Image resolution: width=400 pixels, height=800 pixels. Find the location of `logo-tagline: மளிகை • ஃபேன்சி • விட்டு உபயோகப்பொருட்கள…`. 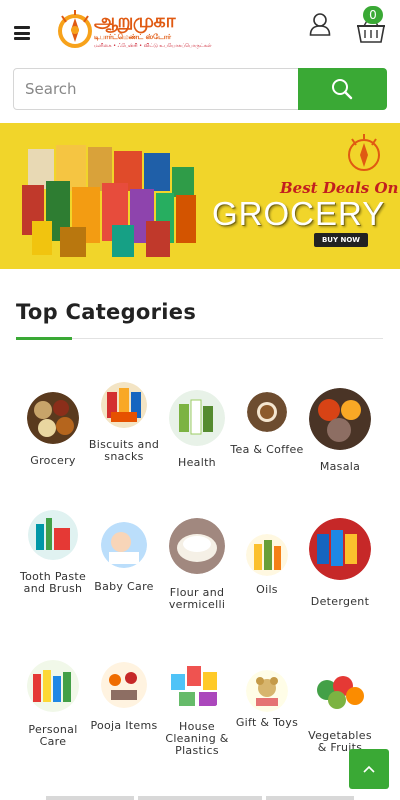

logo-tagline: மளிகை • ஃபேன்சி • விட்டு உபயோகப்பொருட்கள… is located at coordinates (153, 46).